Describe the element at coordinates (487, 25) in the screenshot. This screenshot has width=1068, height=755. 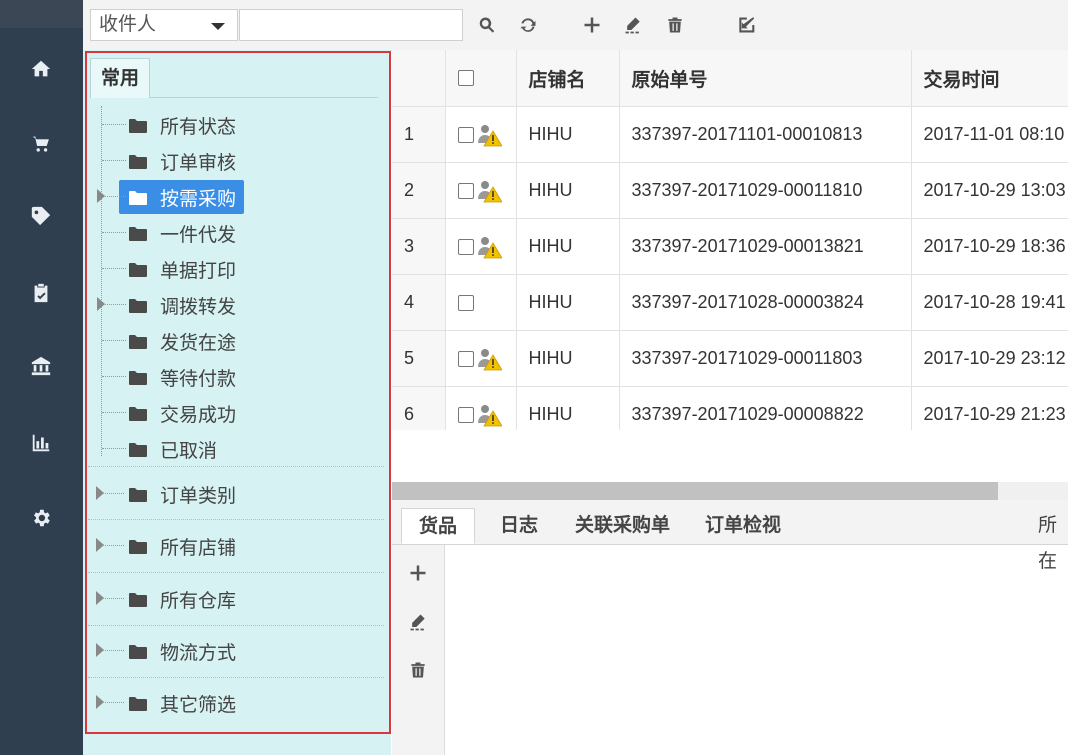
I see `search-icon` at that location.